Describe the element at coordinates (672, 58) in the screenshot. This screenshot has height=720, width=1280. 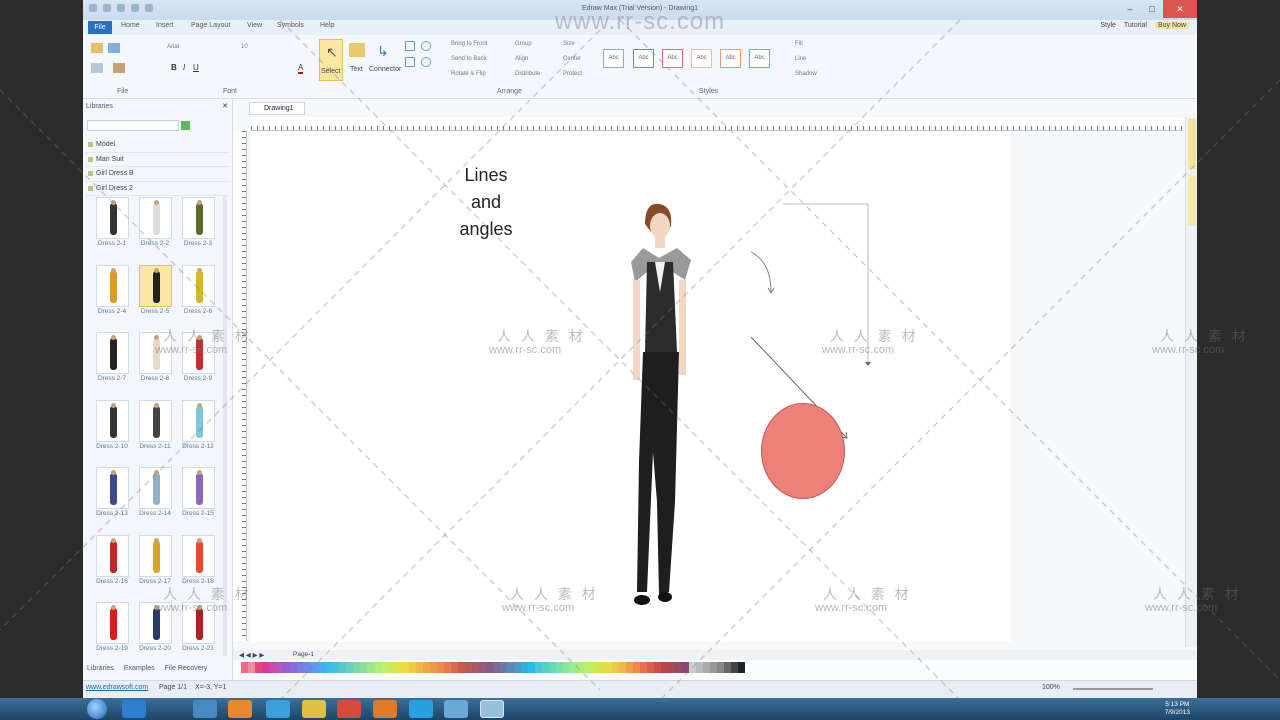
I see `style-preset-3: Abc` at that location.